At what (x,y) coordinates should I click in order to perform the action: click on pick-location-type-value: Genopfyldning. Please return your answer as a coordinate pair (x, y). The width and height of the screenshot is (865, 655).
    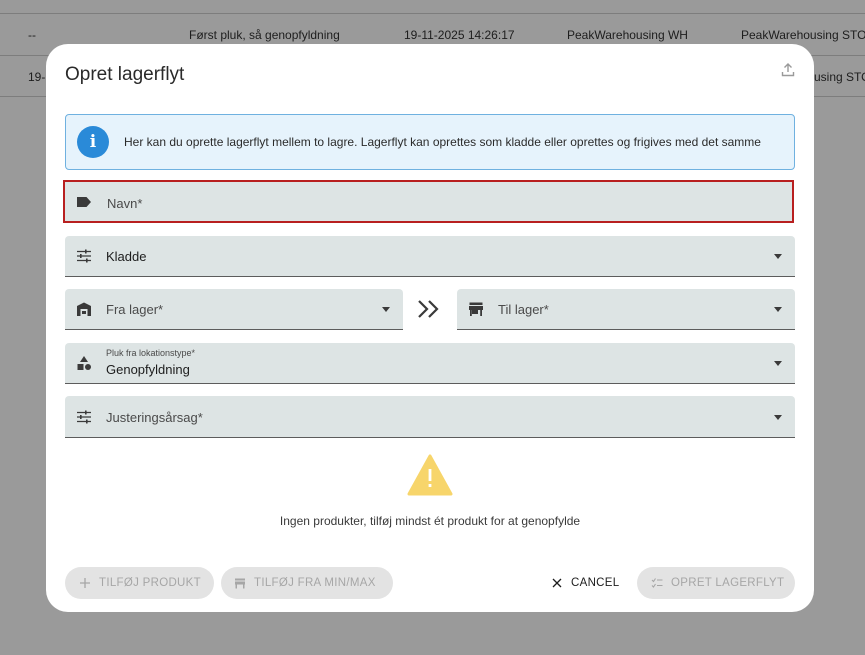
    Looking at the image, I should click on (148, 369).